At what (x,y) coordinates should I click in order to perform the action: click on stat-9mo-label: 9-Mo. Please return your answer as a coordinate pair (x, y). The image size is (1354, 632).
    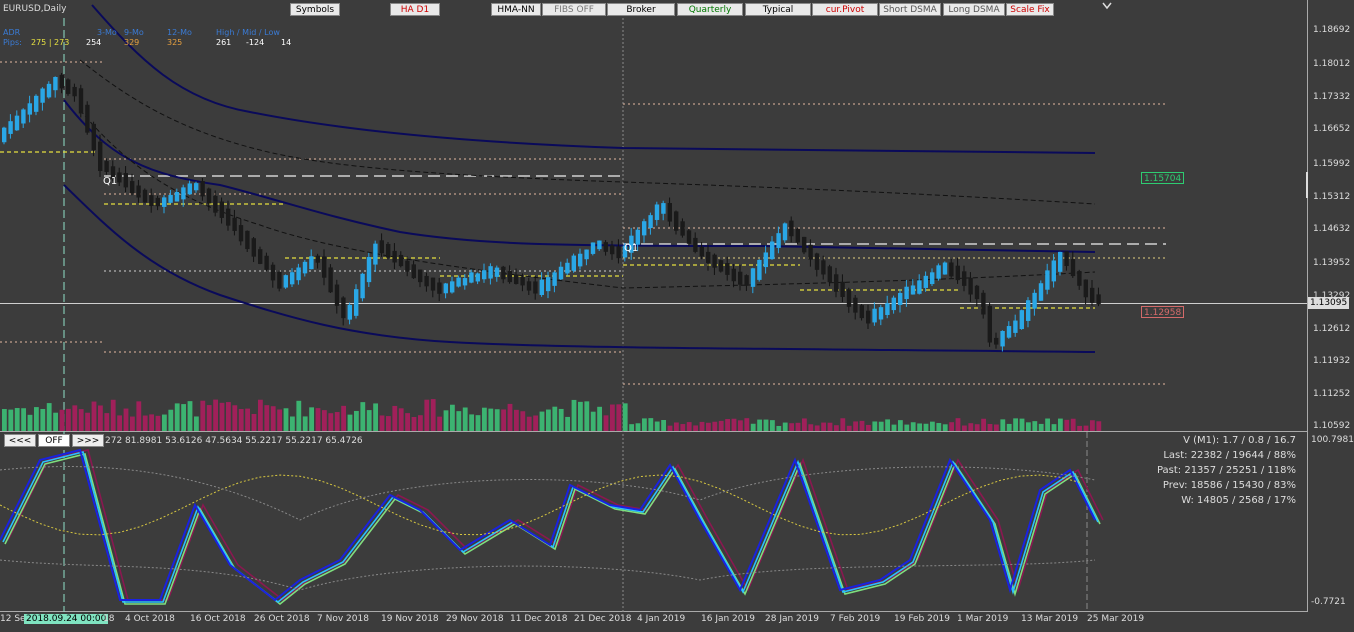
    Looking at the image, I should click on (134, 32).